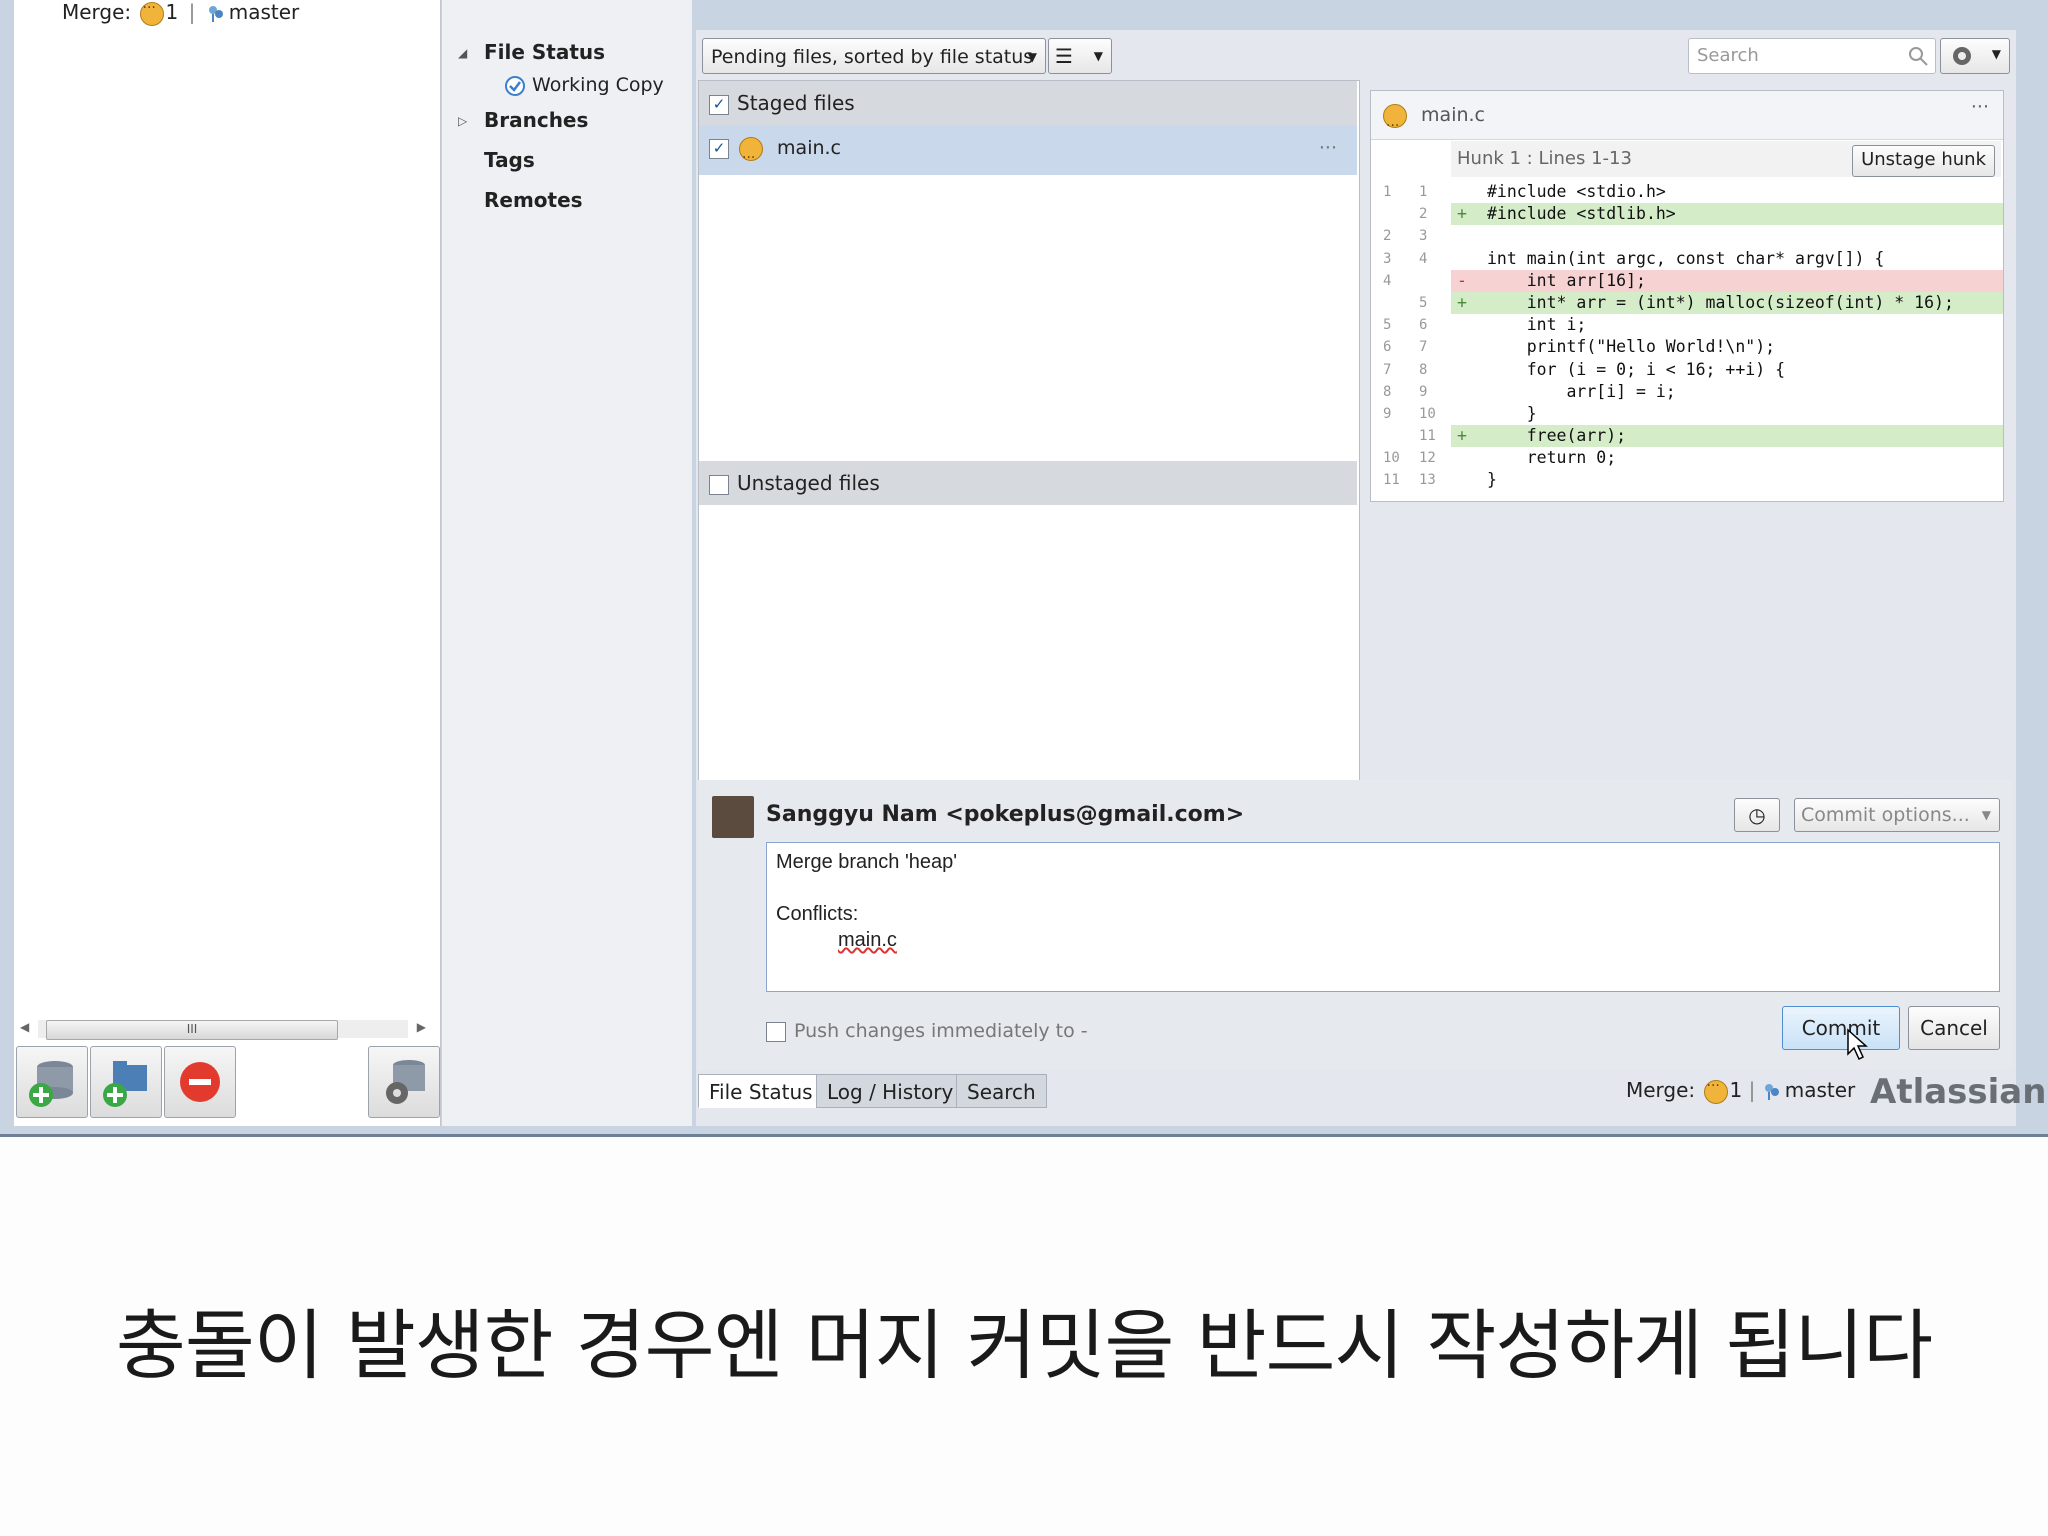 Image resolution: width=2048 pixels, height=1536 pixels. I want to click on repo-status-header: Merge: 1 | master, so click(180, 13).